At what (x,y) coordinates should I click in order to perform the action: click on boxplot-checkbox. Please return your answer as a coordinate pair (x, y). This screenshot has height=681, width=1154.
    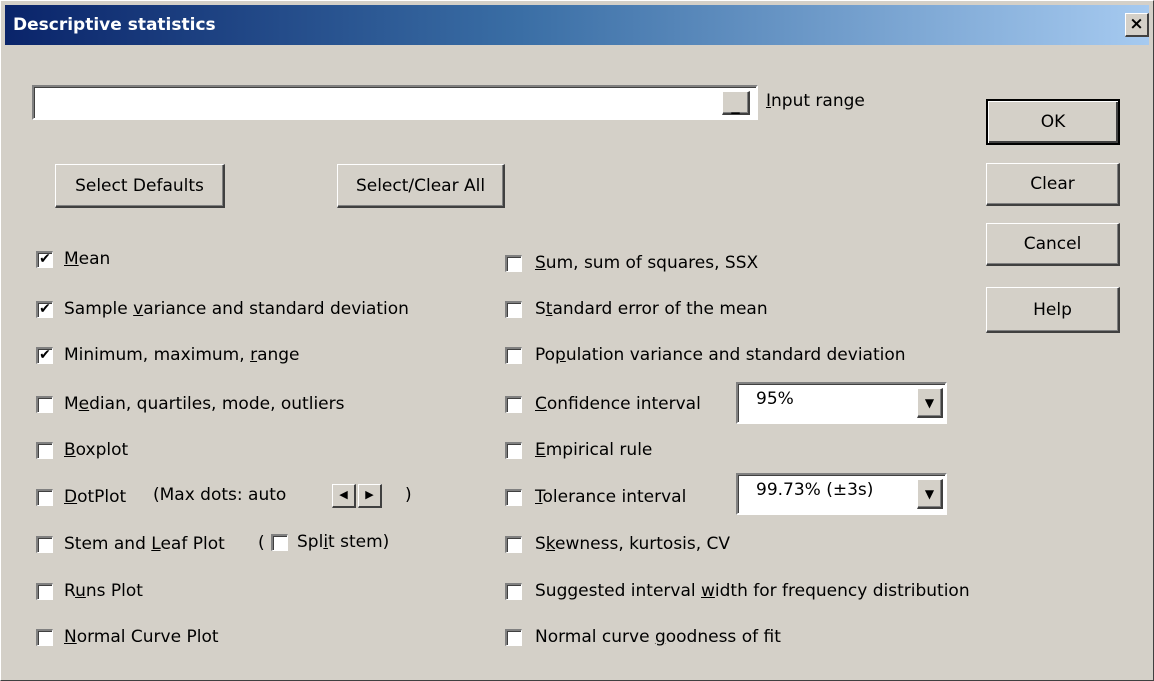
    Looking at the image, I should click on (44, 450).